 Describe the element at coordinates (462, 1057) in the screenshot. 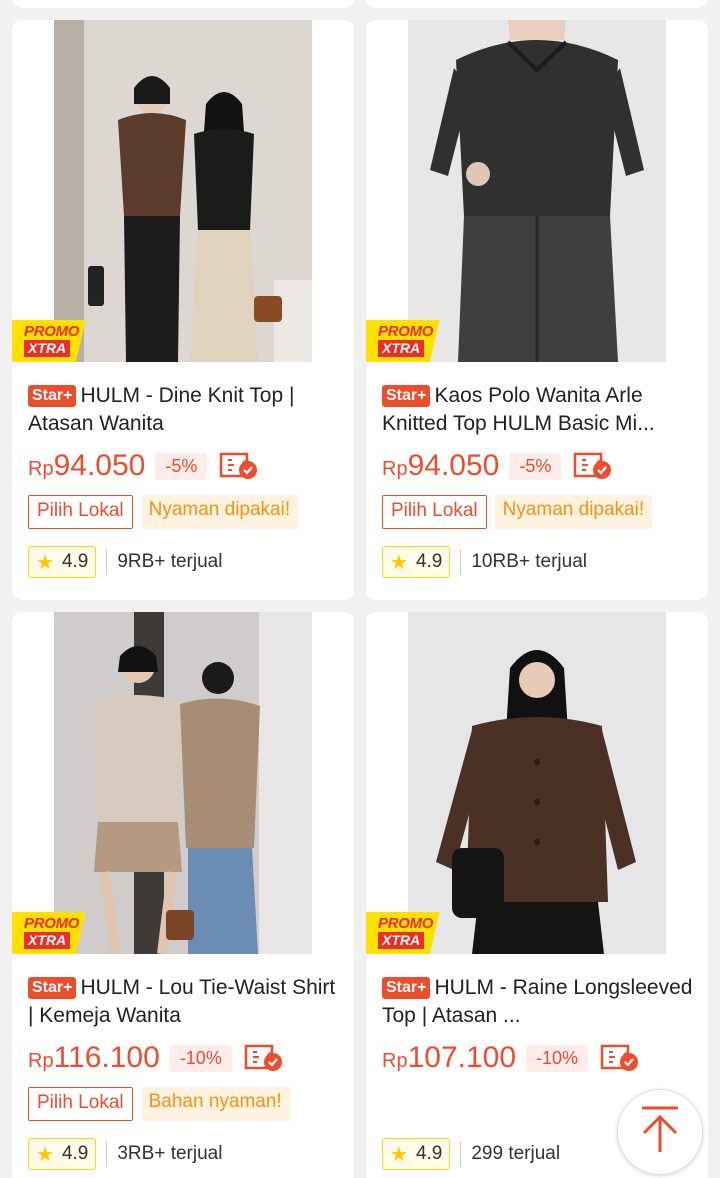

I see `product-price: 107.100` at that location.